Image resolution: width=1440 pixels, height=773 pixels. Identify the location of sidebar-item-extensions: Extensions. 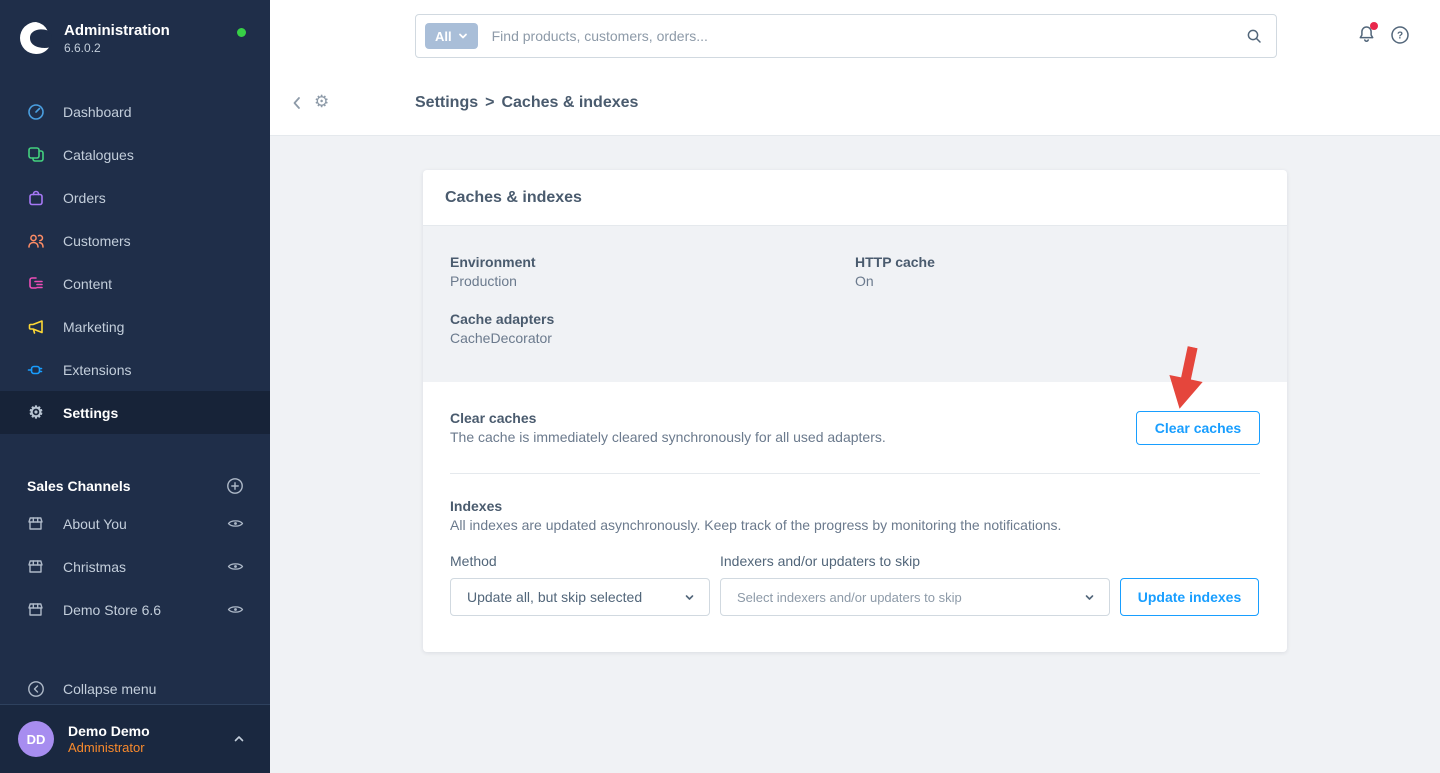
(135, 369).